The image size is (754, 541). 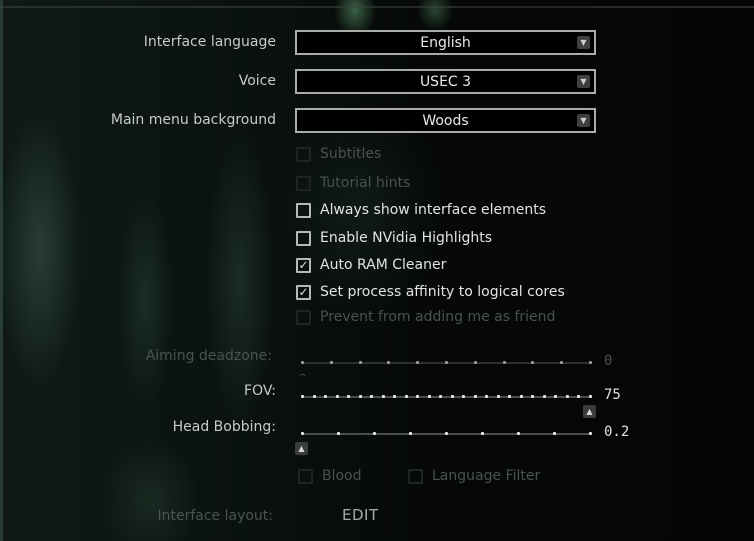 I want to click on language-filter-label: Language Filter, so click(x=486, y=476).